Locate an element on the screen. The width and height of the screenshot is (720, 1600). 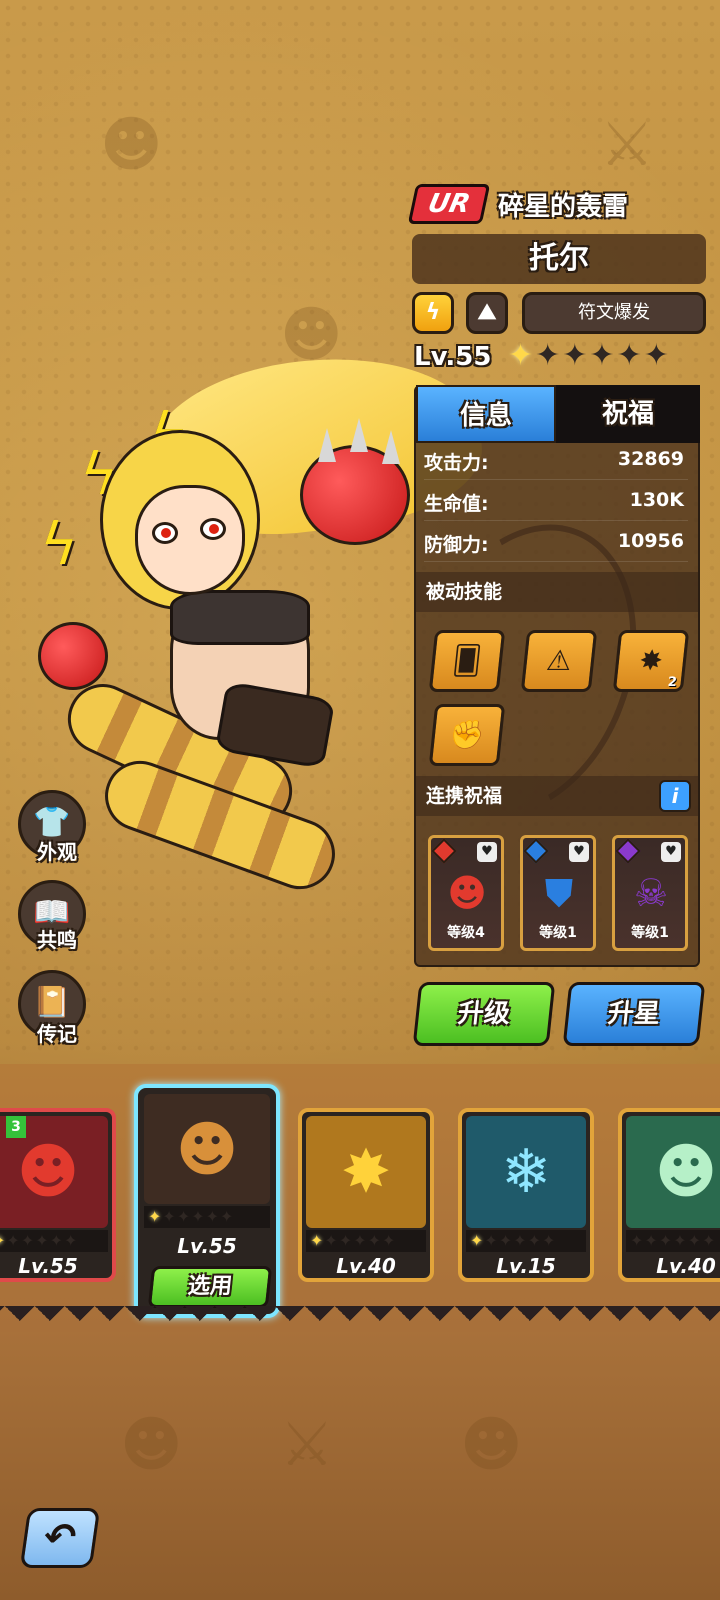
roster-card: ☻ ✦✦✦✦✦✦ Lv.40 is located at coordinates (669, 1195).